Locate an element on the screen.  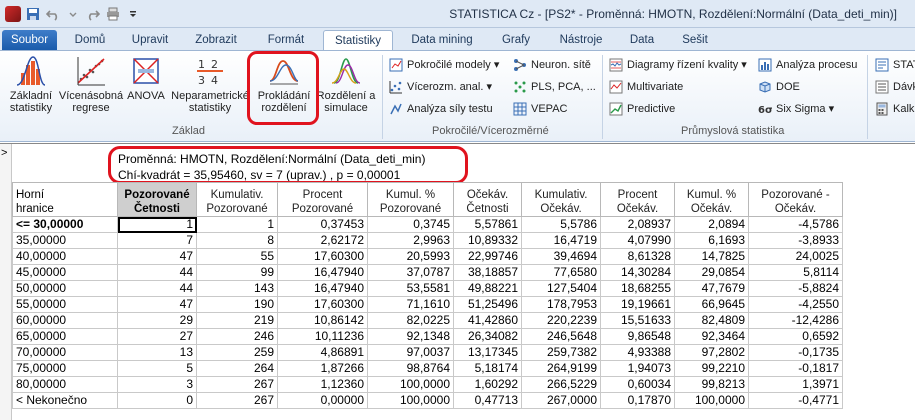
column-header: Procent Očekáv. is located at coordinates (637, 199).